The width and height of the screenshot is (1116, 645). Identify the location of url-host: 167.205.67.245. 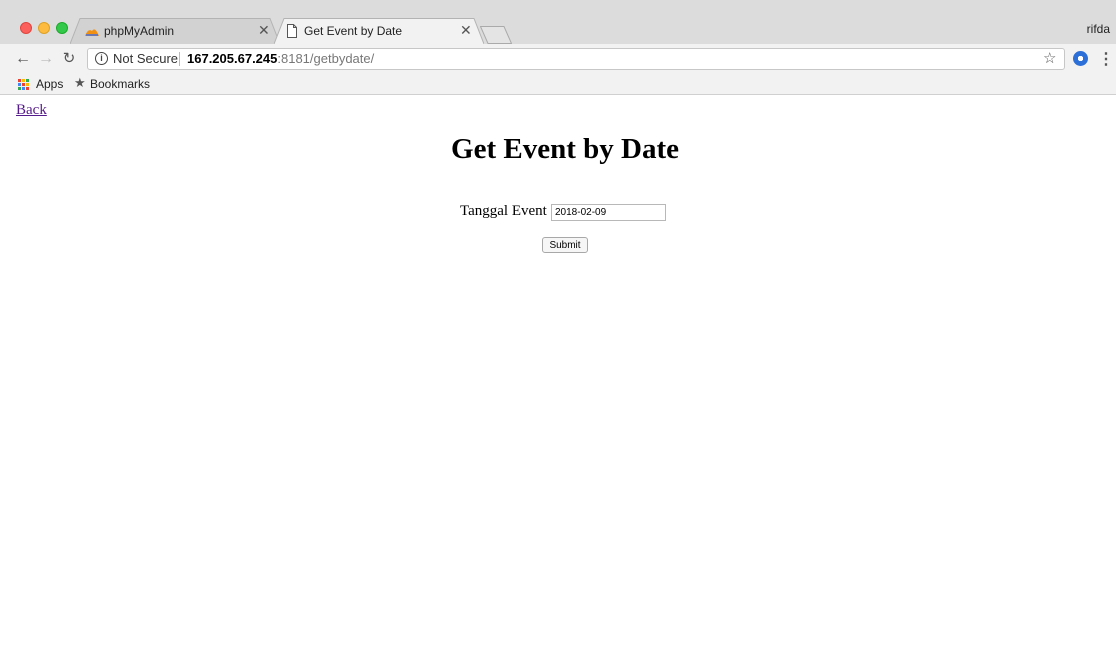
(232, 58).